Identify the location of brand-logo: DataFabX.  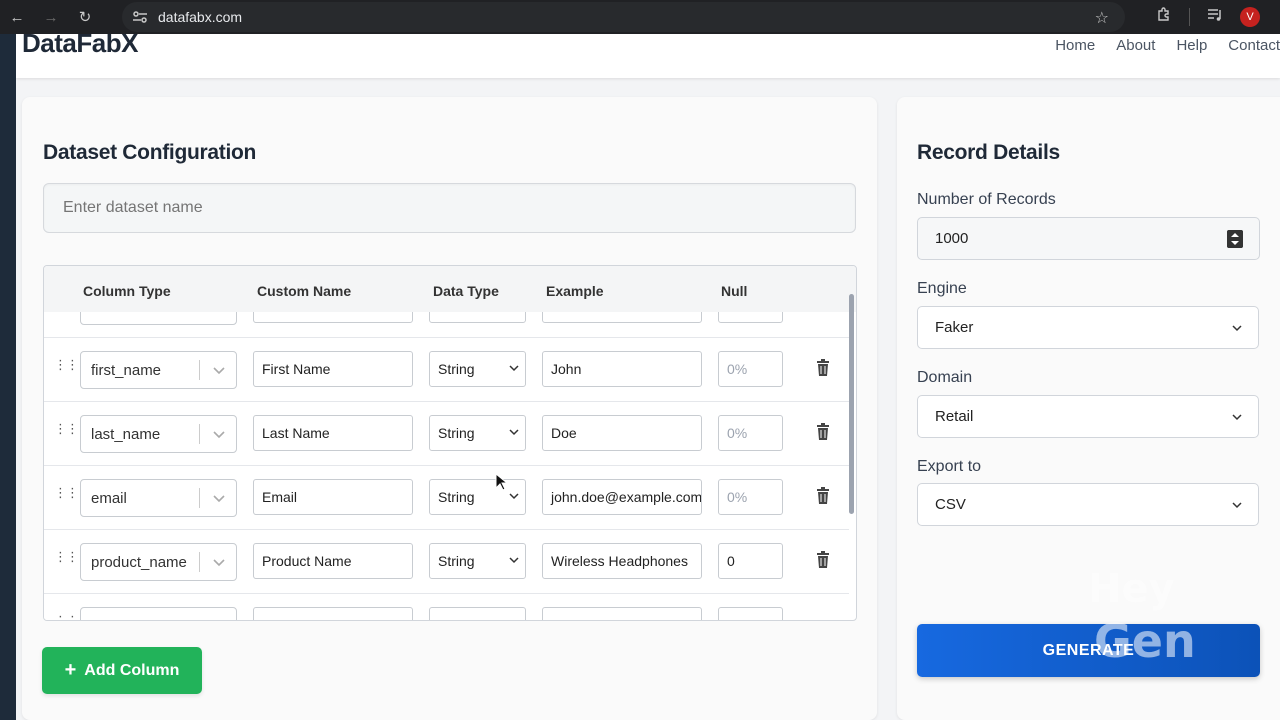
(80, 46).